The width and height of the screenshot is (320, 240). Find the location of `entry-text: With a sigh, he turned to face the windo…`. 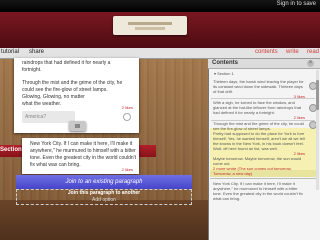

entry-text: With a sigh, he turned to face the windo… is located at coordinates (257, 107).